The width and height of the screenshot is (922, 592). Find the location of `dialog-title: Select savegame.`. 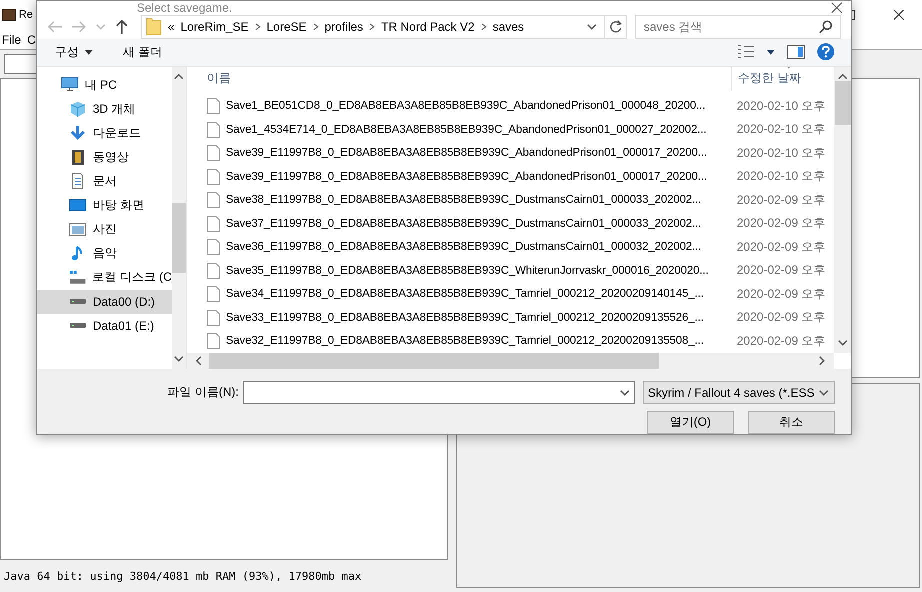

dialog-title: Select savegame. is located at coordinates (184, 8).